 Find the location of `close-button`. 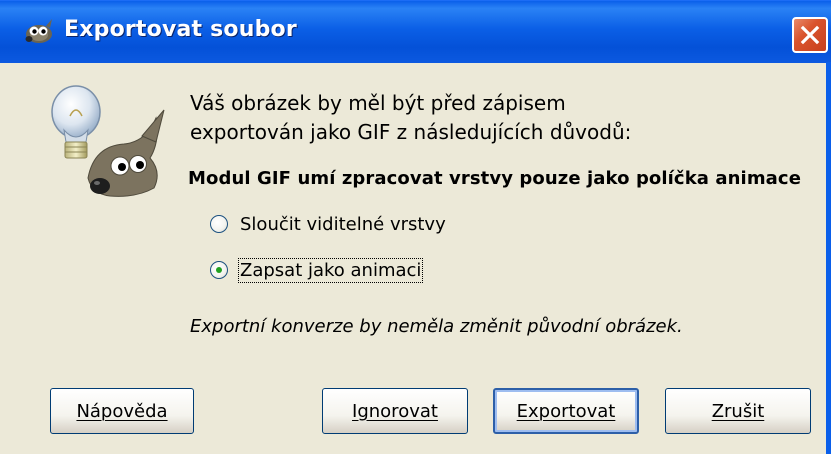

close-button is located at coordinates (810, 35).